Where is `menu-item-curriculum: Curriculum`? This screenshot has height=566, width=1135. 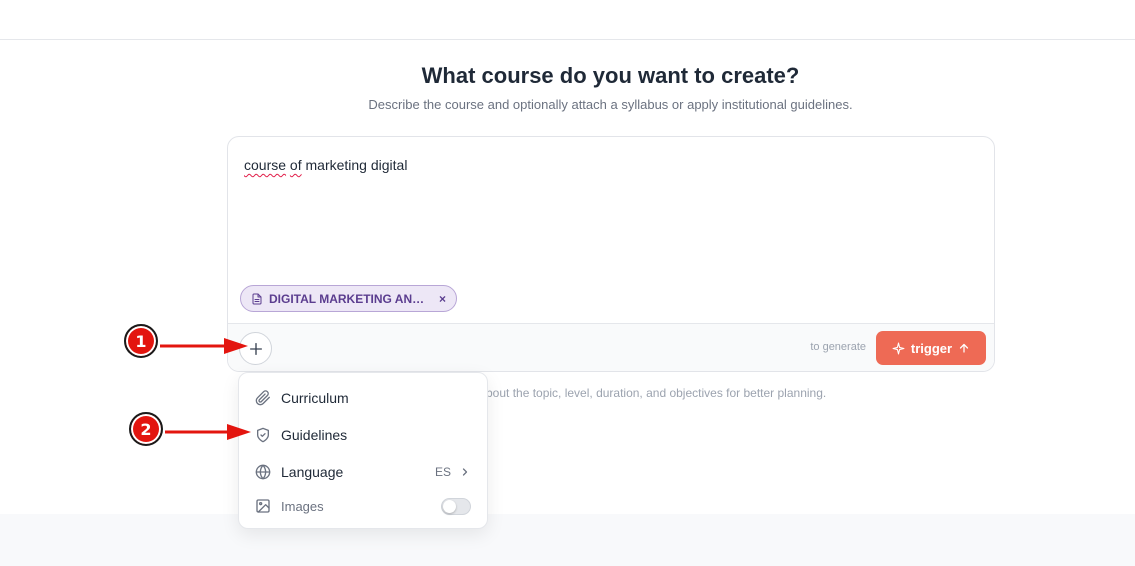
menu-item-curriculum: Curriculum is located at coordinates (363, 398).